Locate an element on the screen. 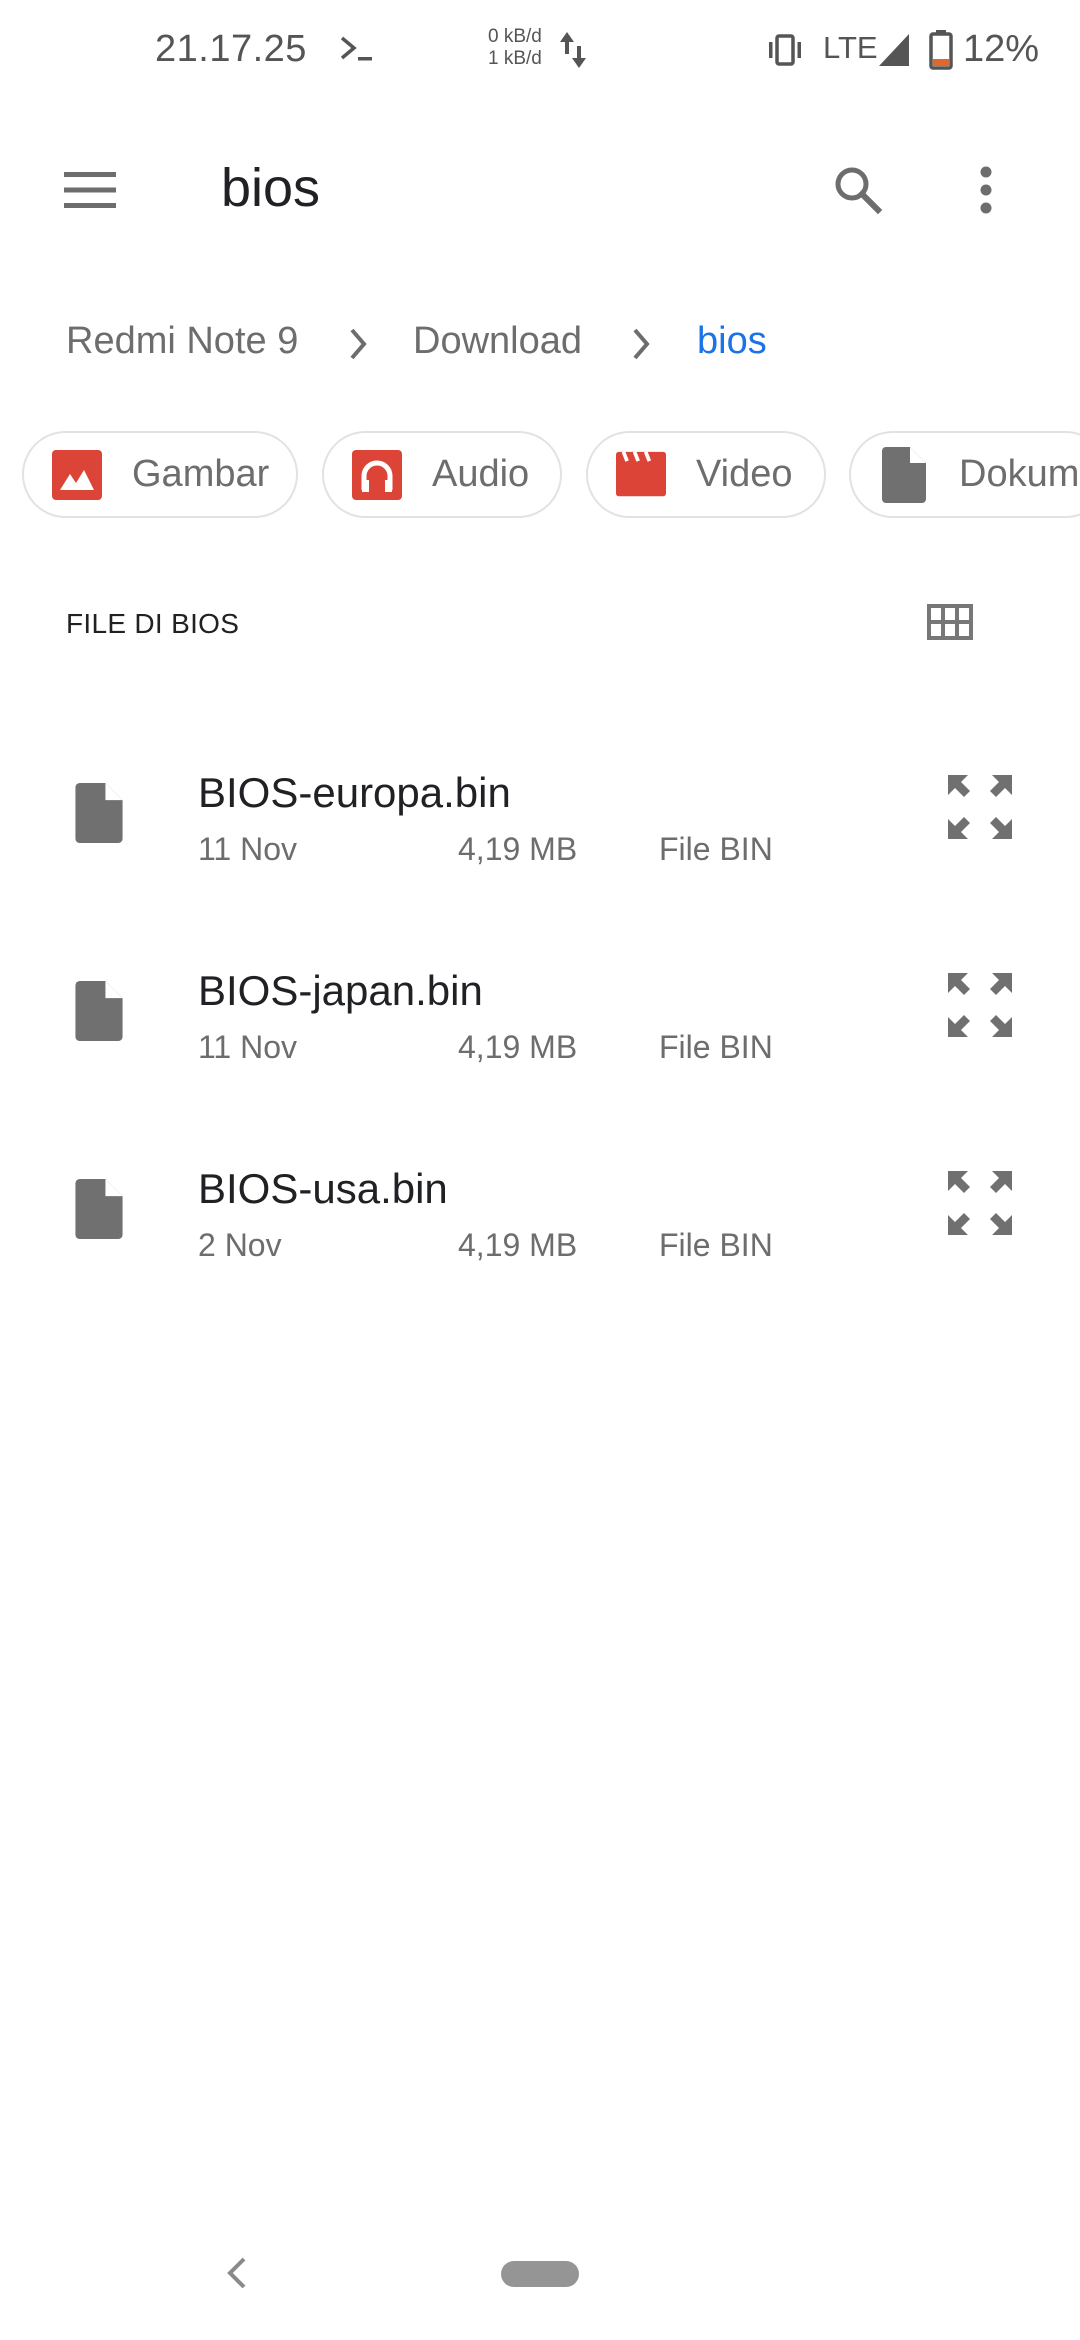 This screenshot has width=1080, height=2340. chip-dokumen: Dokum is located at coordinates (964, 474).